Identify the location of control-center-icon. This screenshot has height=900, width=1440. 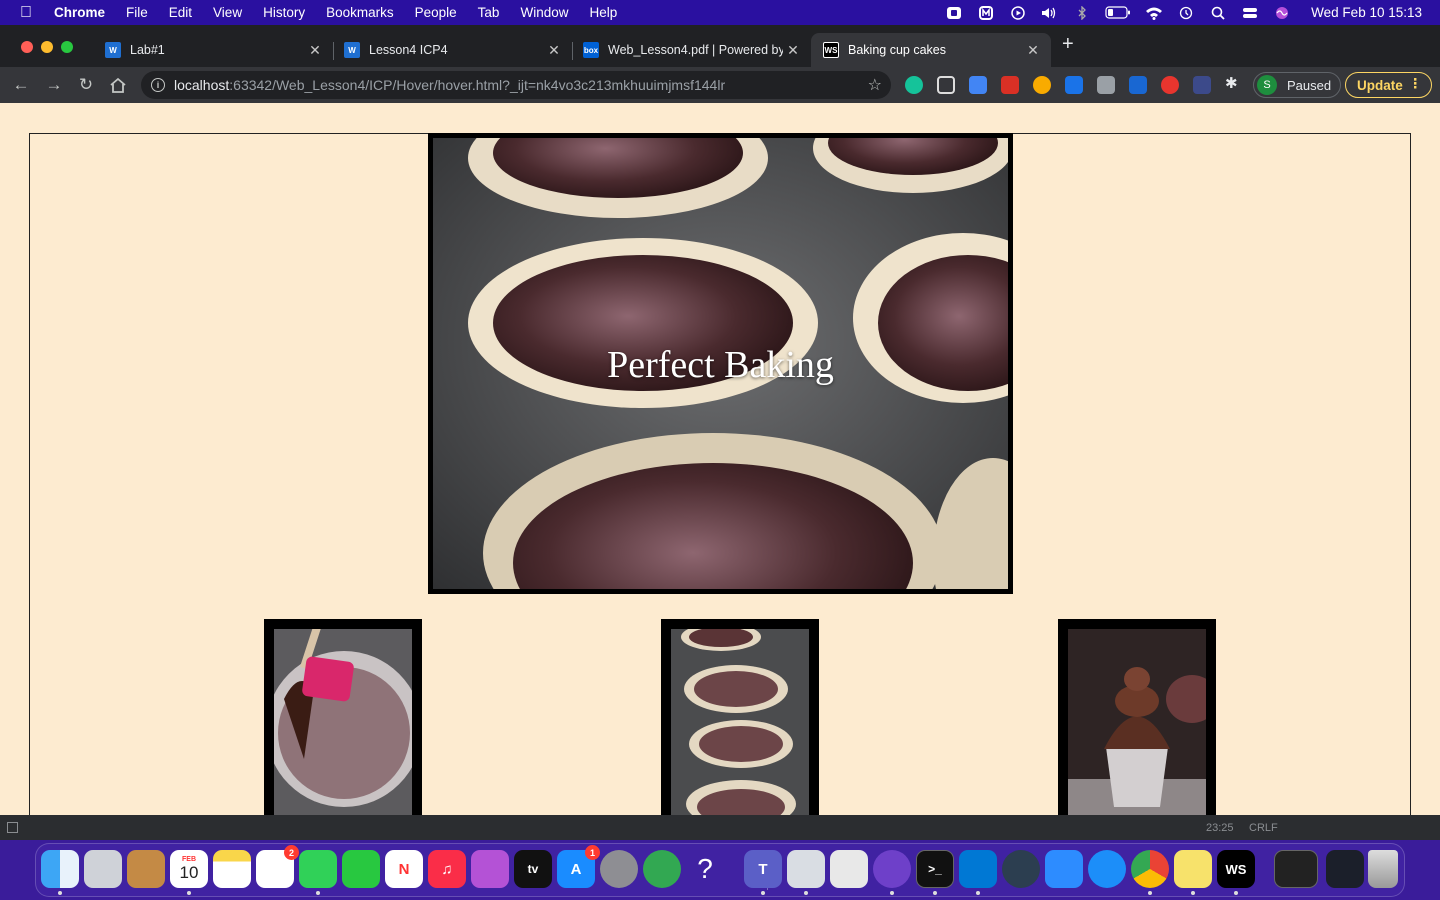
(1250, 13).